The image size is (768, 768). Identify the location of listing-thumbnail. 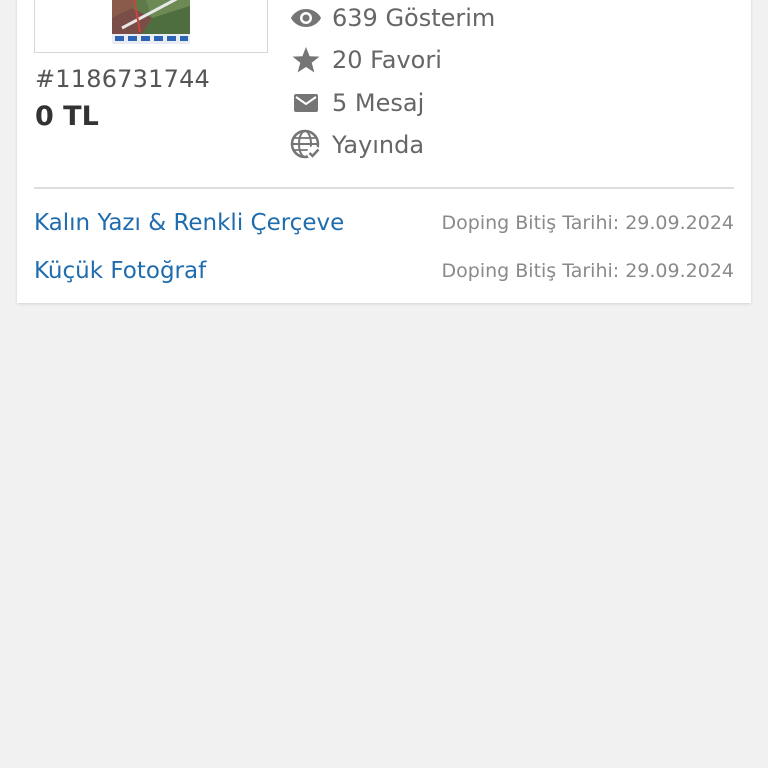
(151, 22).